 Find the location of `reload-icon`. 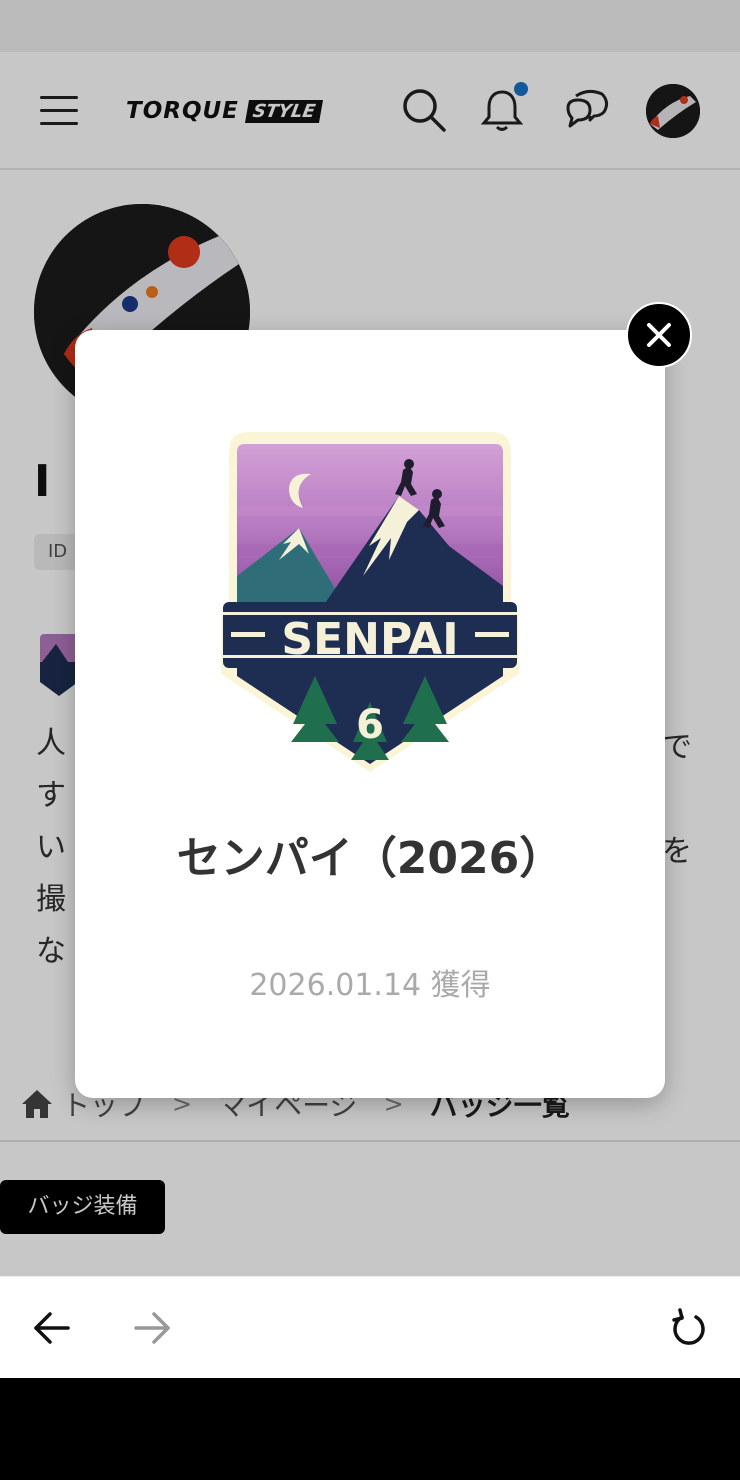

reload-icon is located at coordinates (689, 1328).